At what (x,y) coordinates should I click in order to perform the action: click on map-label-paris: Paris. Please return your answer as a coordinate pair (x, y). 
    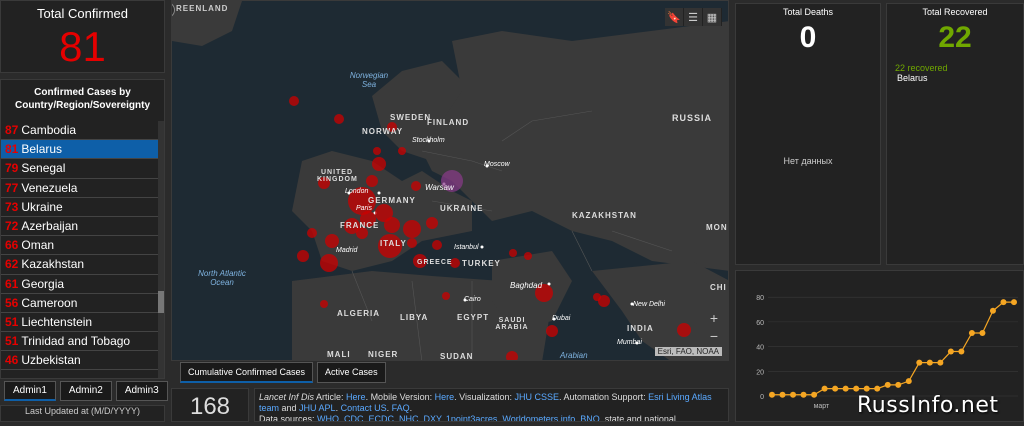
    Looking at the image, I should click on (364, 208).